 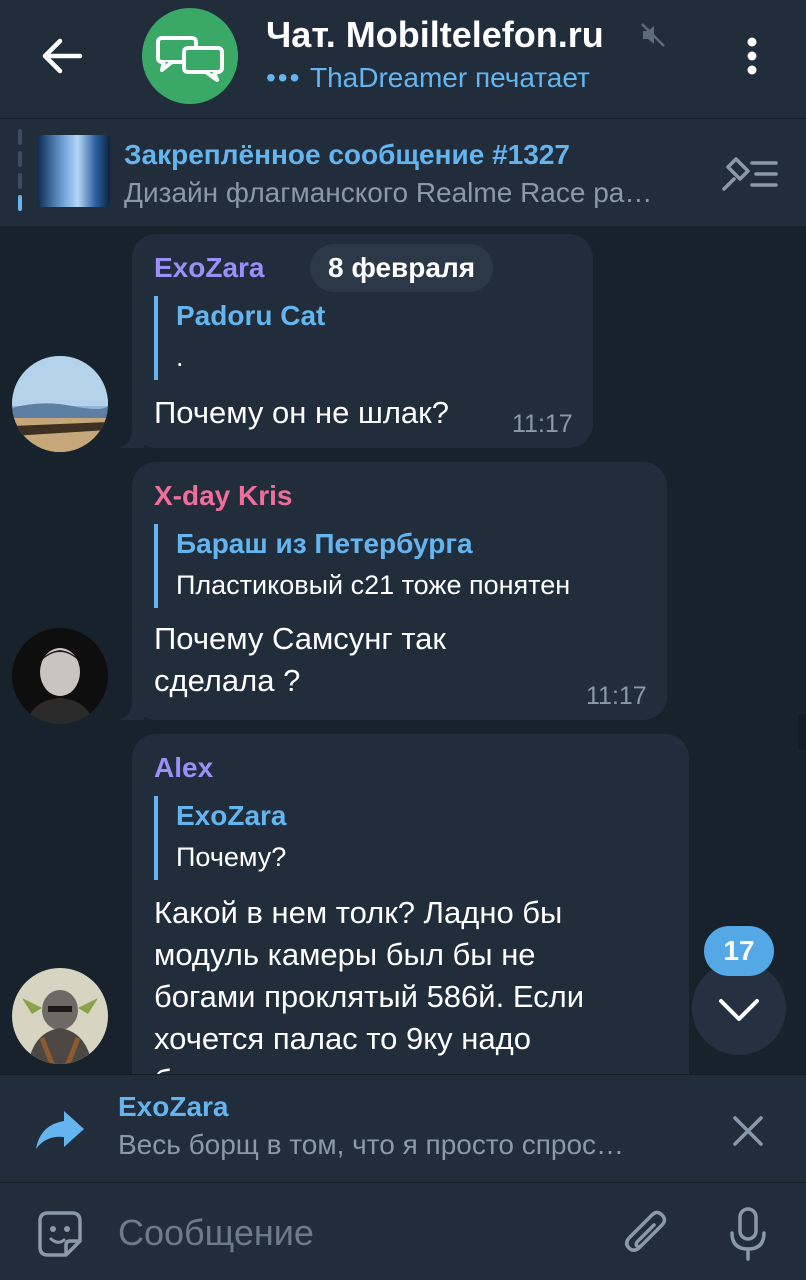 What do you see at coordinates (301, 412) in the screenshot?
I see `message-text: Почему он не шлак?` at bounding box center [301, 412].